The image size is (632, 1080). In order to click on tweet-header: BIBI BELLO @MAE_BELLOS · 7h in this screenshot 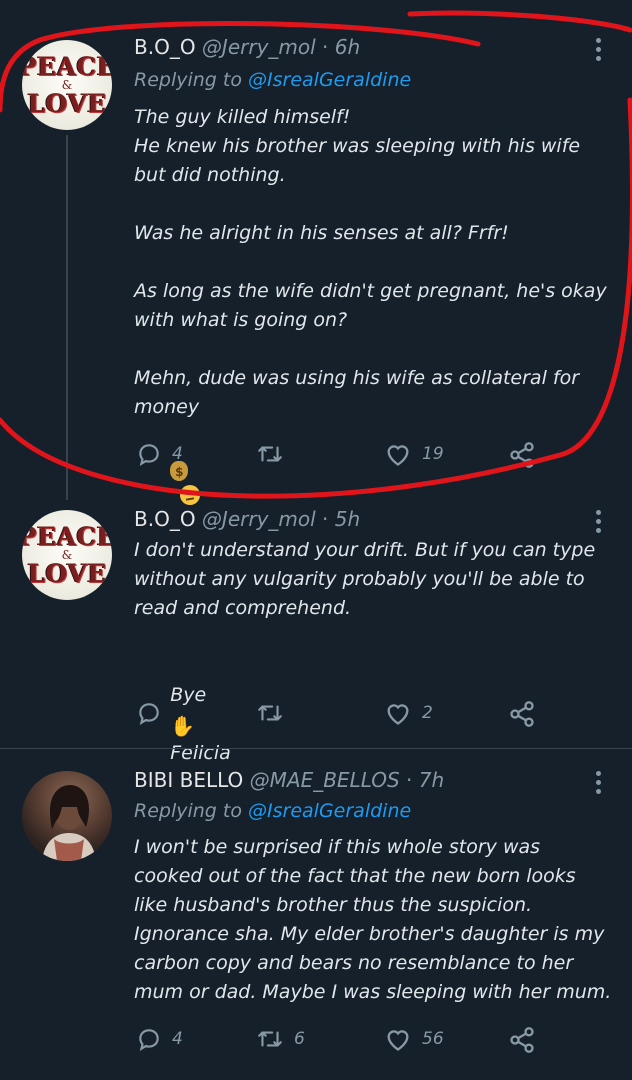, I will do `click(289, 780)`.